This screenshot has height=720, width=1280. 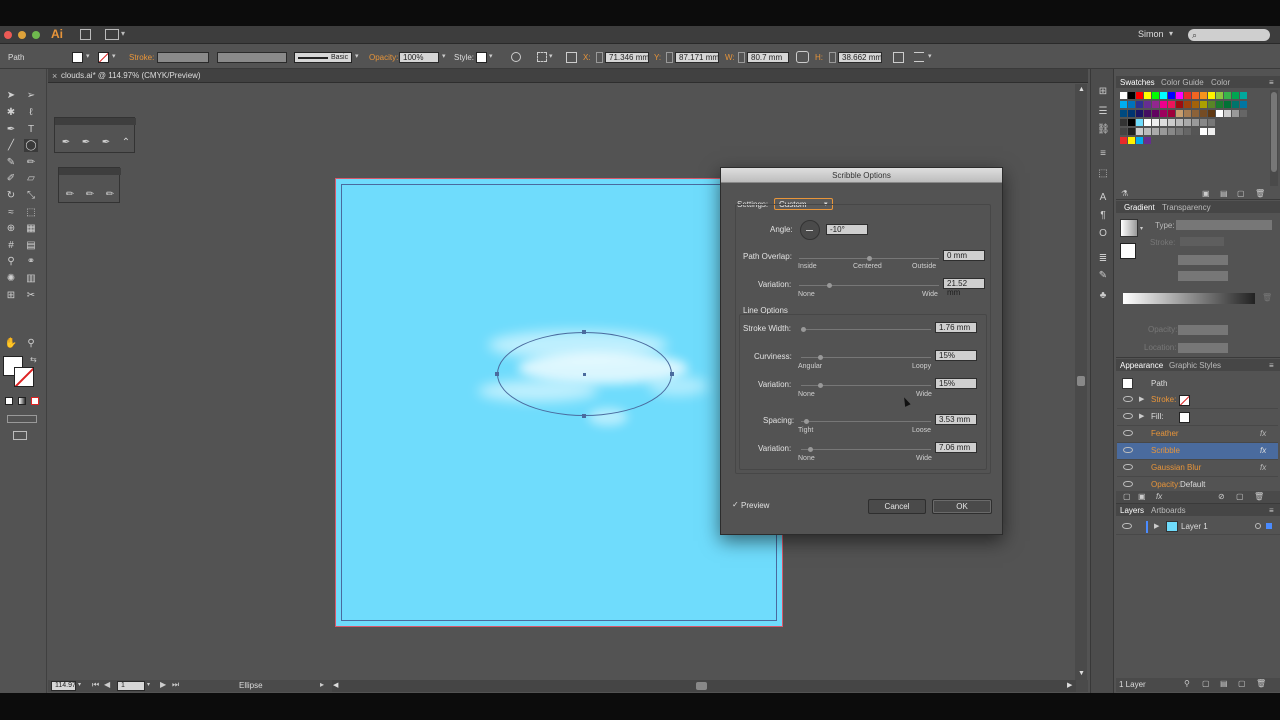 I want to click on align-chevron-icon: ▾, so click(x=551, y=56).